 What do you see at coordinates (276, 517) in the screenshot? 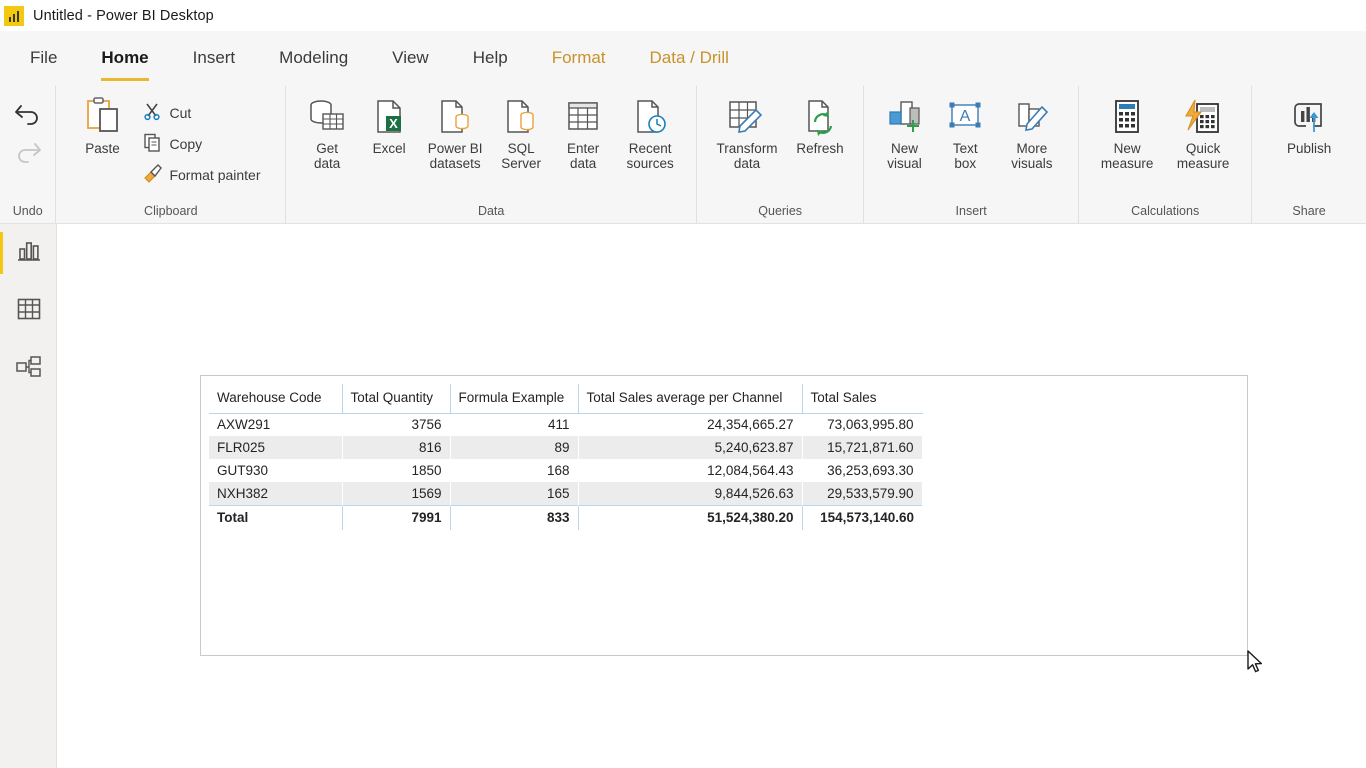
I see `cell-total-label: Total` at bounding box center [276, 517].